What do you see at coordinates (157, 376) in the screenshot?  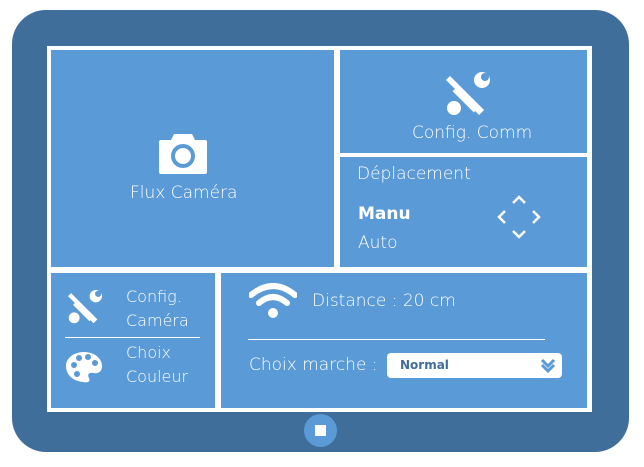 I see `color-choice-label-2: Couleur` at bounding box center [157, 376].